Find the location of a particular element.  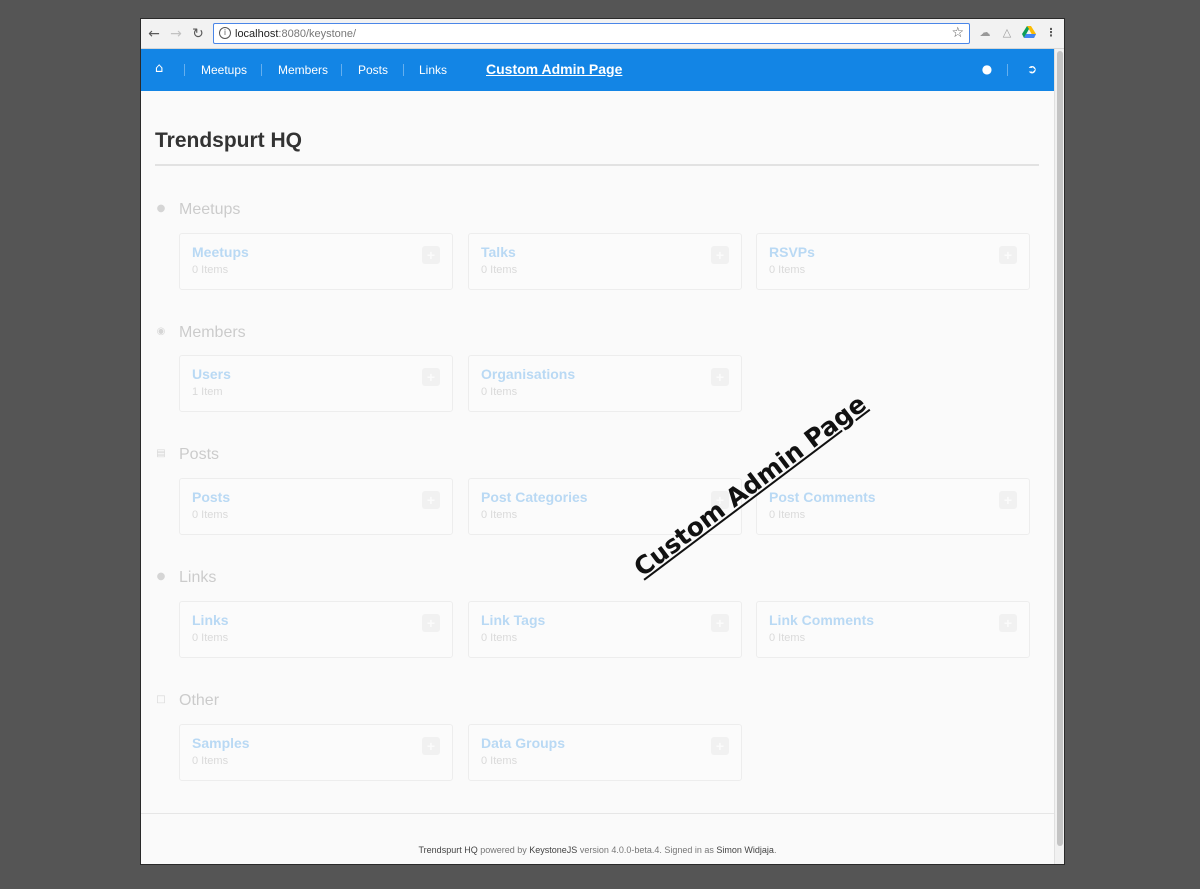

section-label: Other is located at coordinates (199, 700).